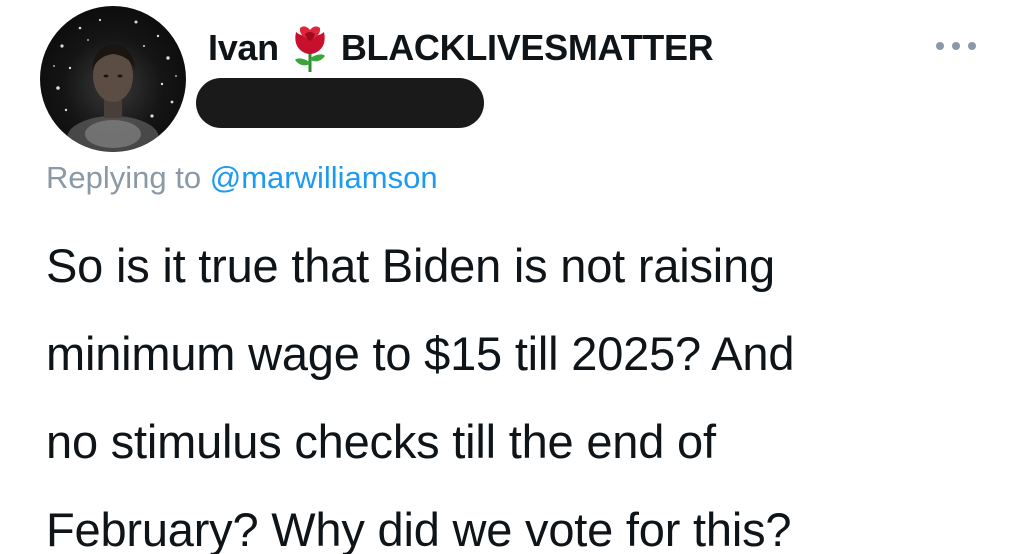 The width and height of the screenshot is (1024, 554). What do you see at coordinates (340, 103) in the screenshot?
I see `redacted-handle` at bounding box center [340, 103].